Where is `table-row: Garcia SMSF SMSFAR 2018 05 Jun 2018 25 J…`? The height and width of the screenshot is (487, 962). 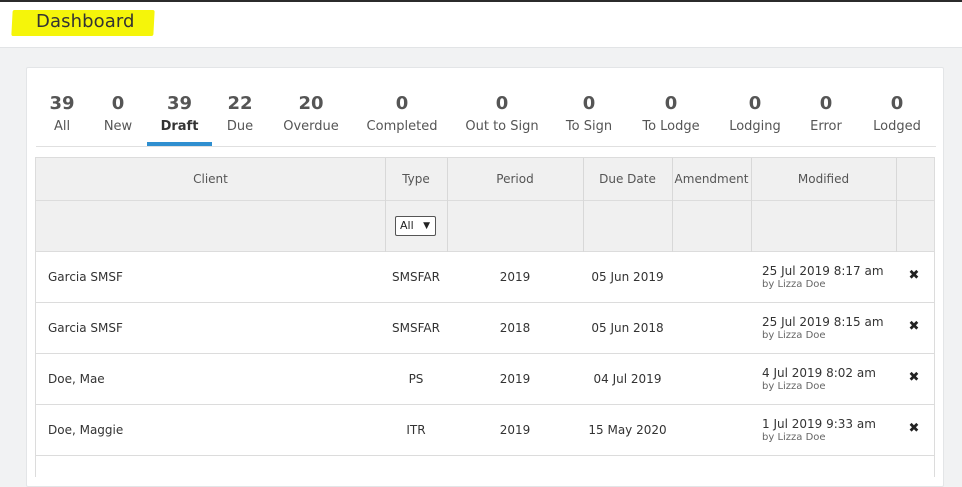
table-row: Garcia SMSF SMSFAR 2018 05 Jun 2018 25 J… is located at coordinates (485, 328).